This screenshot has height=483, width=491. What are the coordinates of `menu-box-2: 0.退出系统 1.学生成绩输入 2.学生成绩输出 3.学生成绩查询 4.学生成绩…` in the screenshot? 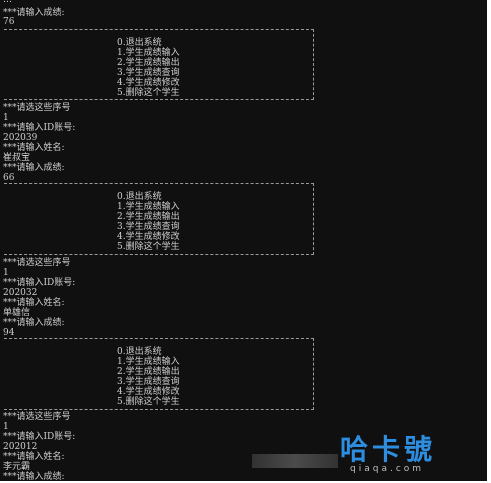 It's located at (159, 219).